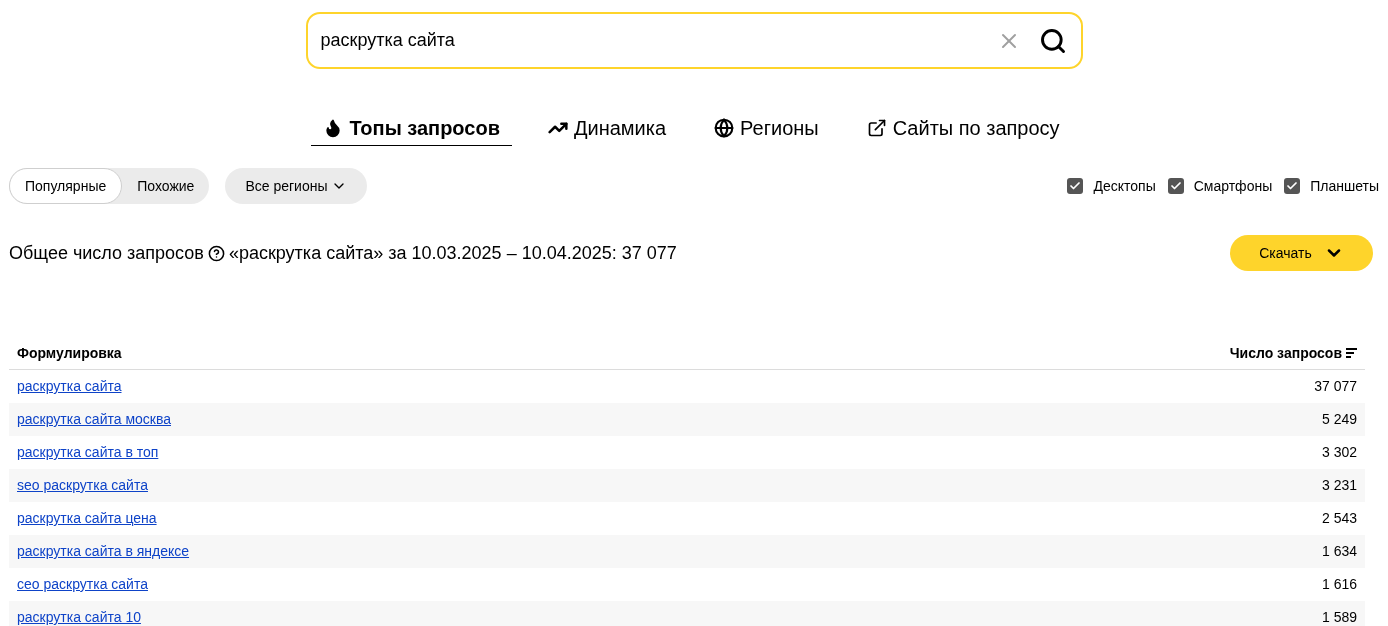  What do you see at coordinates (1351, 353) in the screenshot?
I see `sort-icon` at bounding box center [1351, 353].